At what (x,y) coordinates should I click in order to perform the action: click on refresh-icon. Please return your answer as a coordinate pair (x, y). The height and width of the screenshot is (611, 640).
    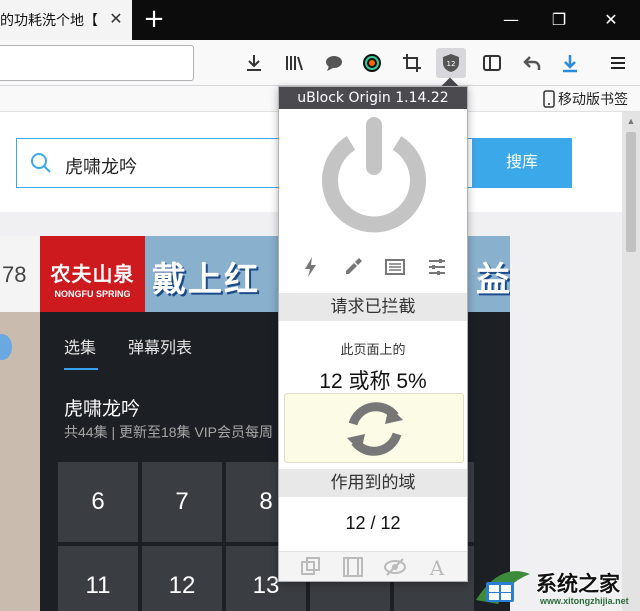
    Looking at the image, I should click on (375, 429).